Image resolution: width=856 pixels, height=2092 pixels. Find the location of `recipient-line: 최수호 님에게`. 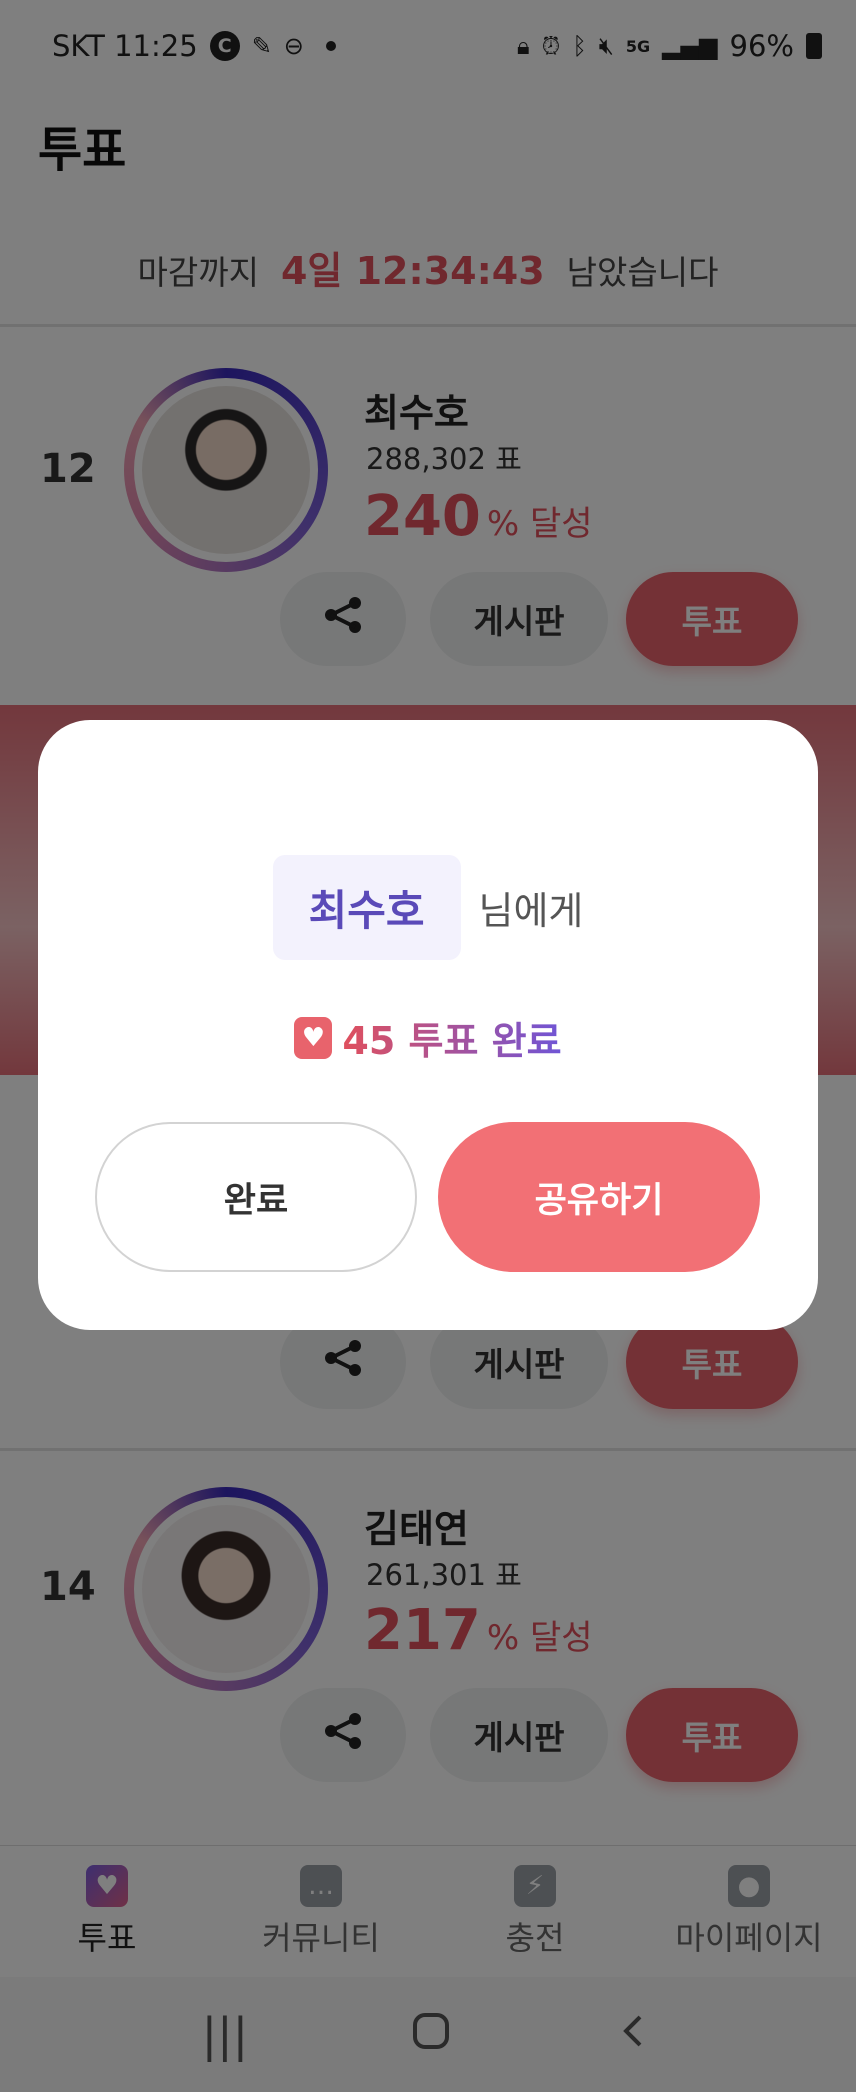

recipient-line: 최수호 님에게 is located at coordinates (428, 907).